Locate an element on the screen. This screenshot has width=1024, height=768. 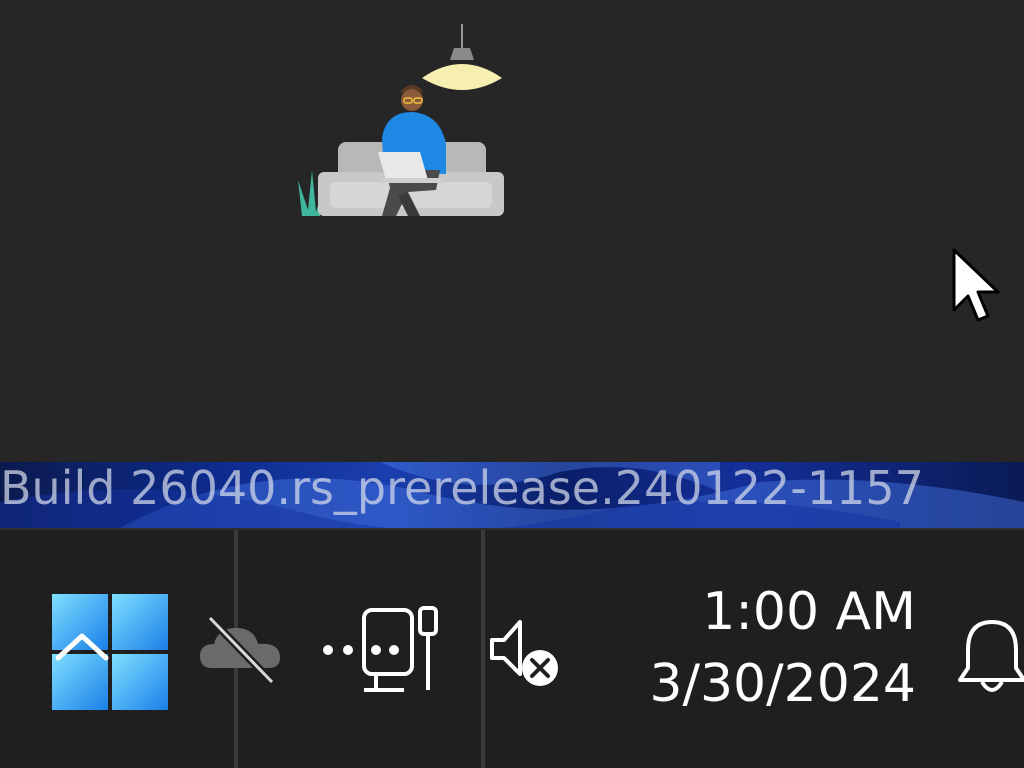
mouse-pointer-icon is located at coordinates (976, 285).